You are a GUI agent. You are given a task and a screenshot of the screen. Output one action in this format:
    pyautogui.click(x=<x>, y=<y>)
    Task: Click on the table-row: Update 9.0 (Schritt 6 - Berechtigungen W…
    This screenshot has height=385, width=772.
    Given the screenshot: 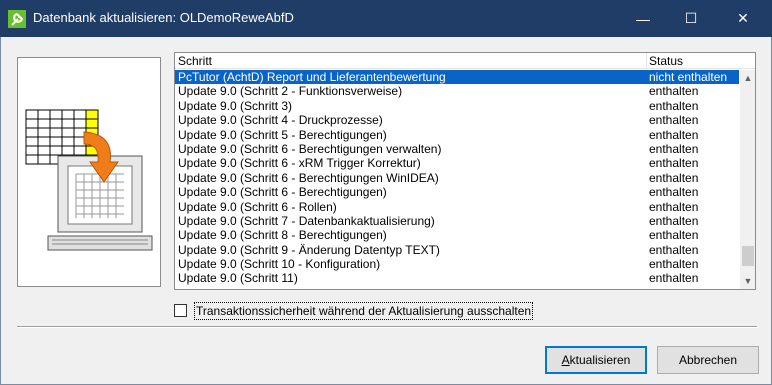 What is the action you would take?
    pyautogui.click(x=457, y=178)
    